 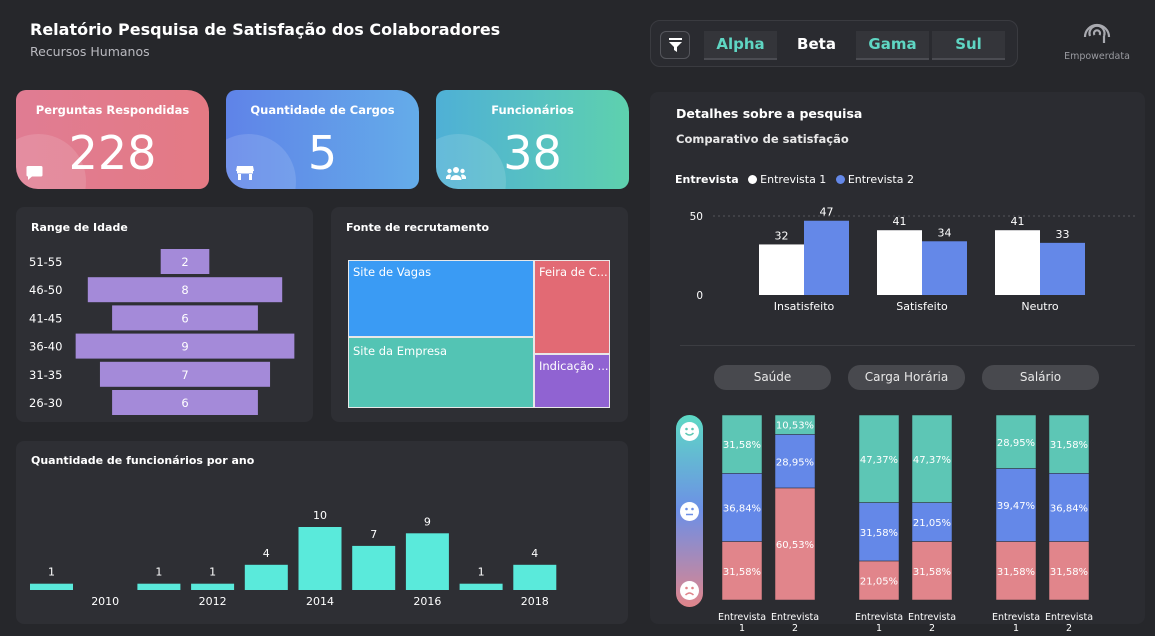 What do you see at coordinates (45, 403) in the screenshot?
I see `age-label: 26-30` at bounding box center [45, 403].